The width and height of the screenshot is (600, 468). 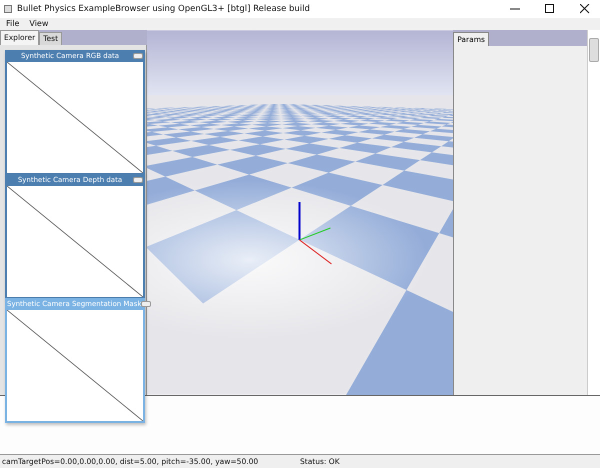 What do you see at coordinates (585, 9) in the screenshot?
I see `close-icon` at bounding box center [585, 9].